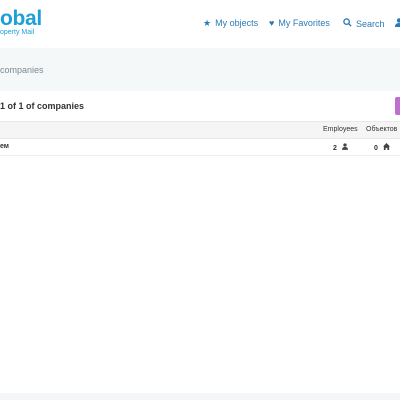 Image resolution: width=400 pixels, height=400 pixels. What do you see at coordinates (304, 23) in the screenshot?
I see `nav-my-favorites-label: My Favorites` at bounding box center [304, 23].